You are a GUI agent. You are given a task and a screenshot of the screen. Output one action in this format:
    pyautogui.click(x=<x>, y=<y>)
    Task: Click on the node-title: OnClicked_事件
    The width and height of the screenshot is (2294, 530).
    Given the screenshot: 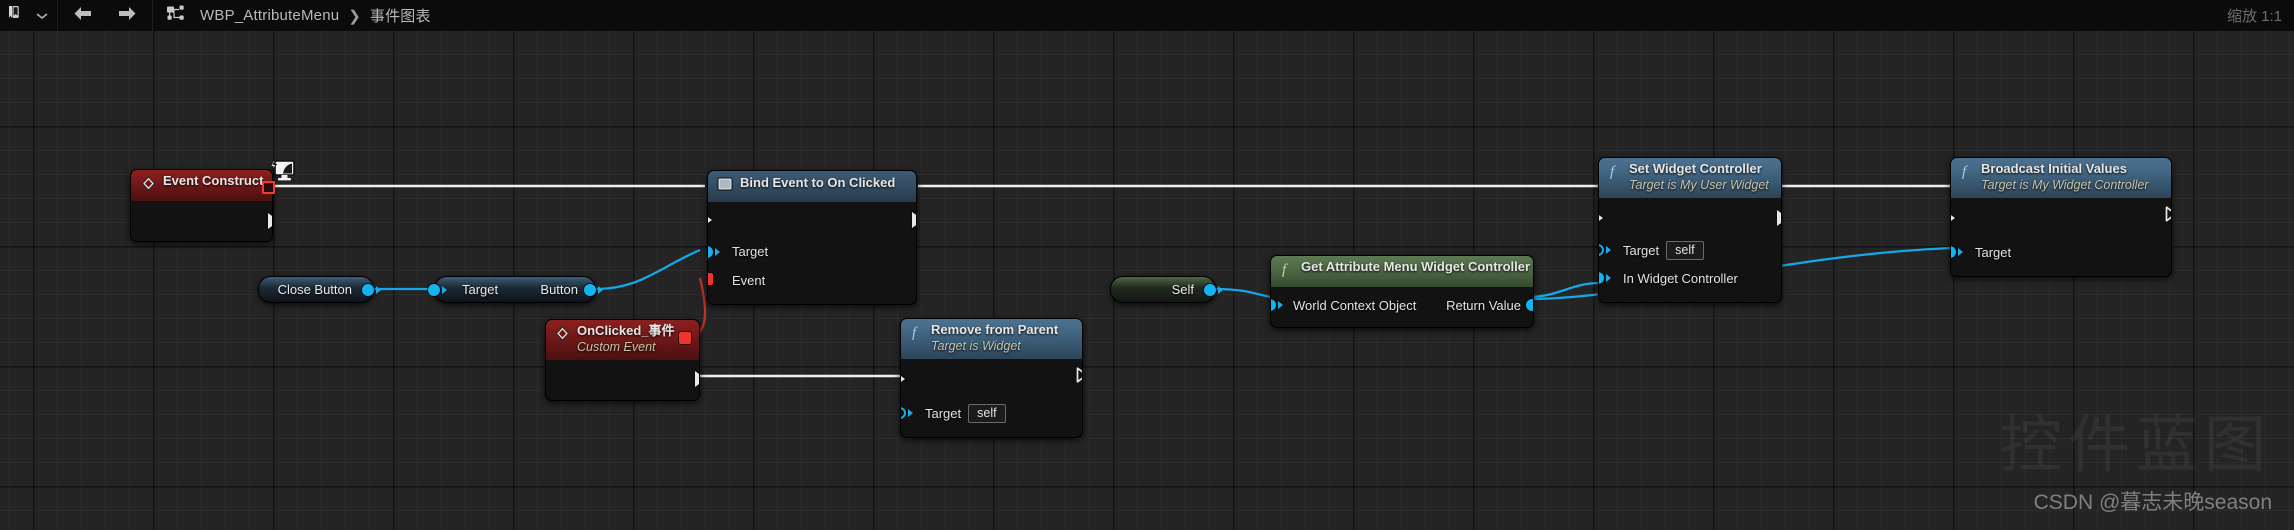 What is the action you would take?
    pyautogui.click(x=626, y=330)
    